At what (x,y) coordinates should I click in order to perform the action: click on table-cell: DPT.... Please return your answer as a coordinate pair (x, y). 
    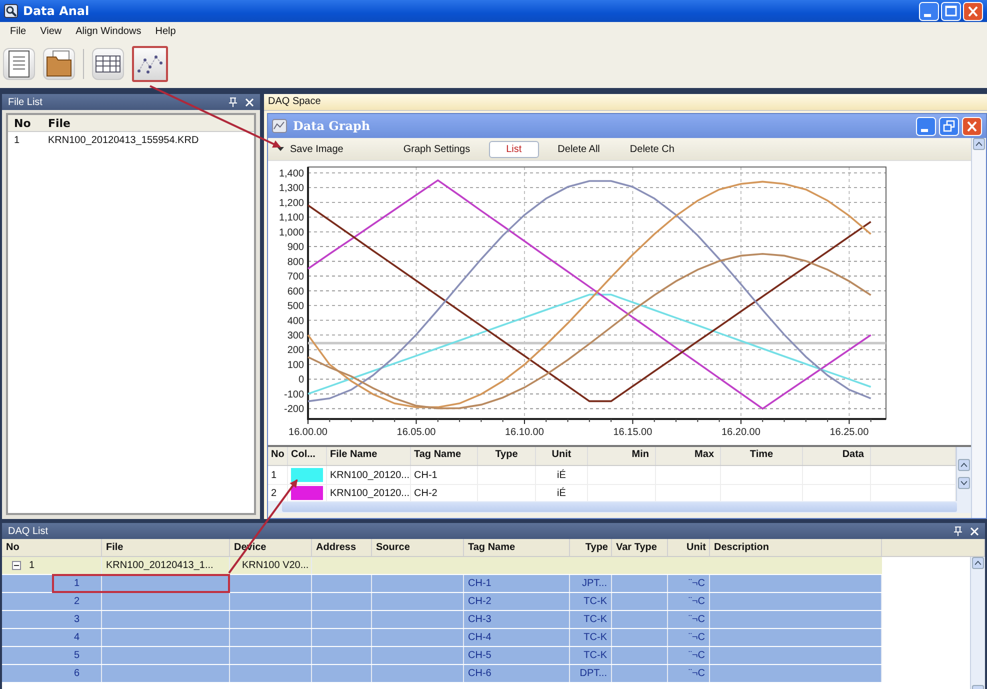
    Looking at the image, I should click on (591, 673).